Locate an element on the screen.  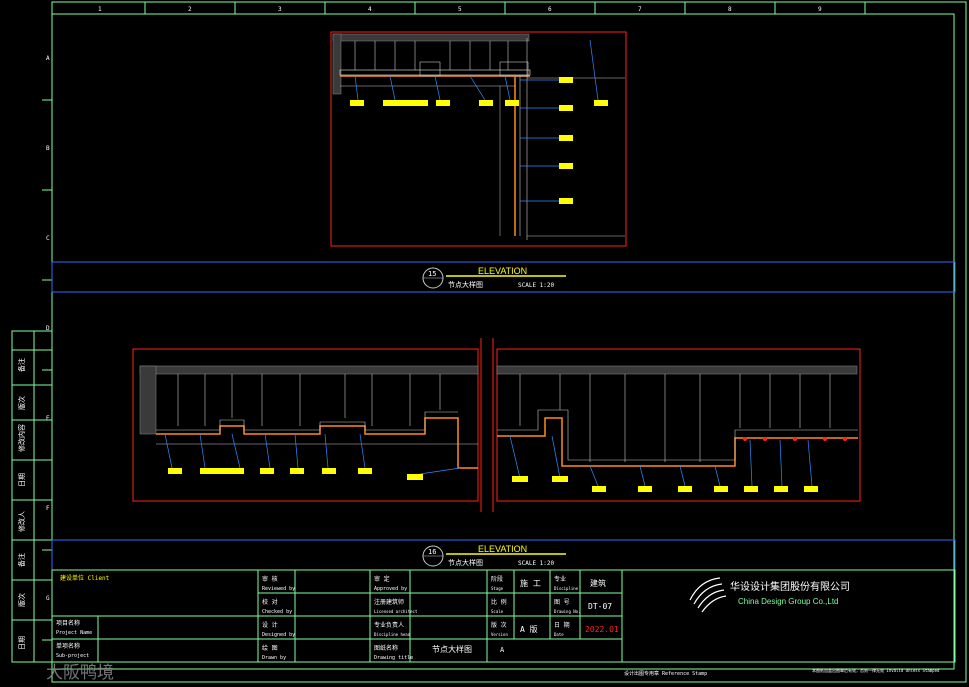
drawn-label: 绘 图 is located at coordinates (270, 648).